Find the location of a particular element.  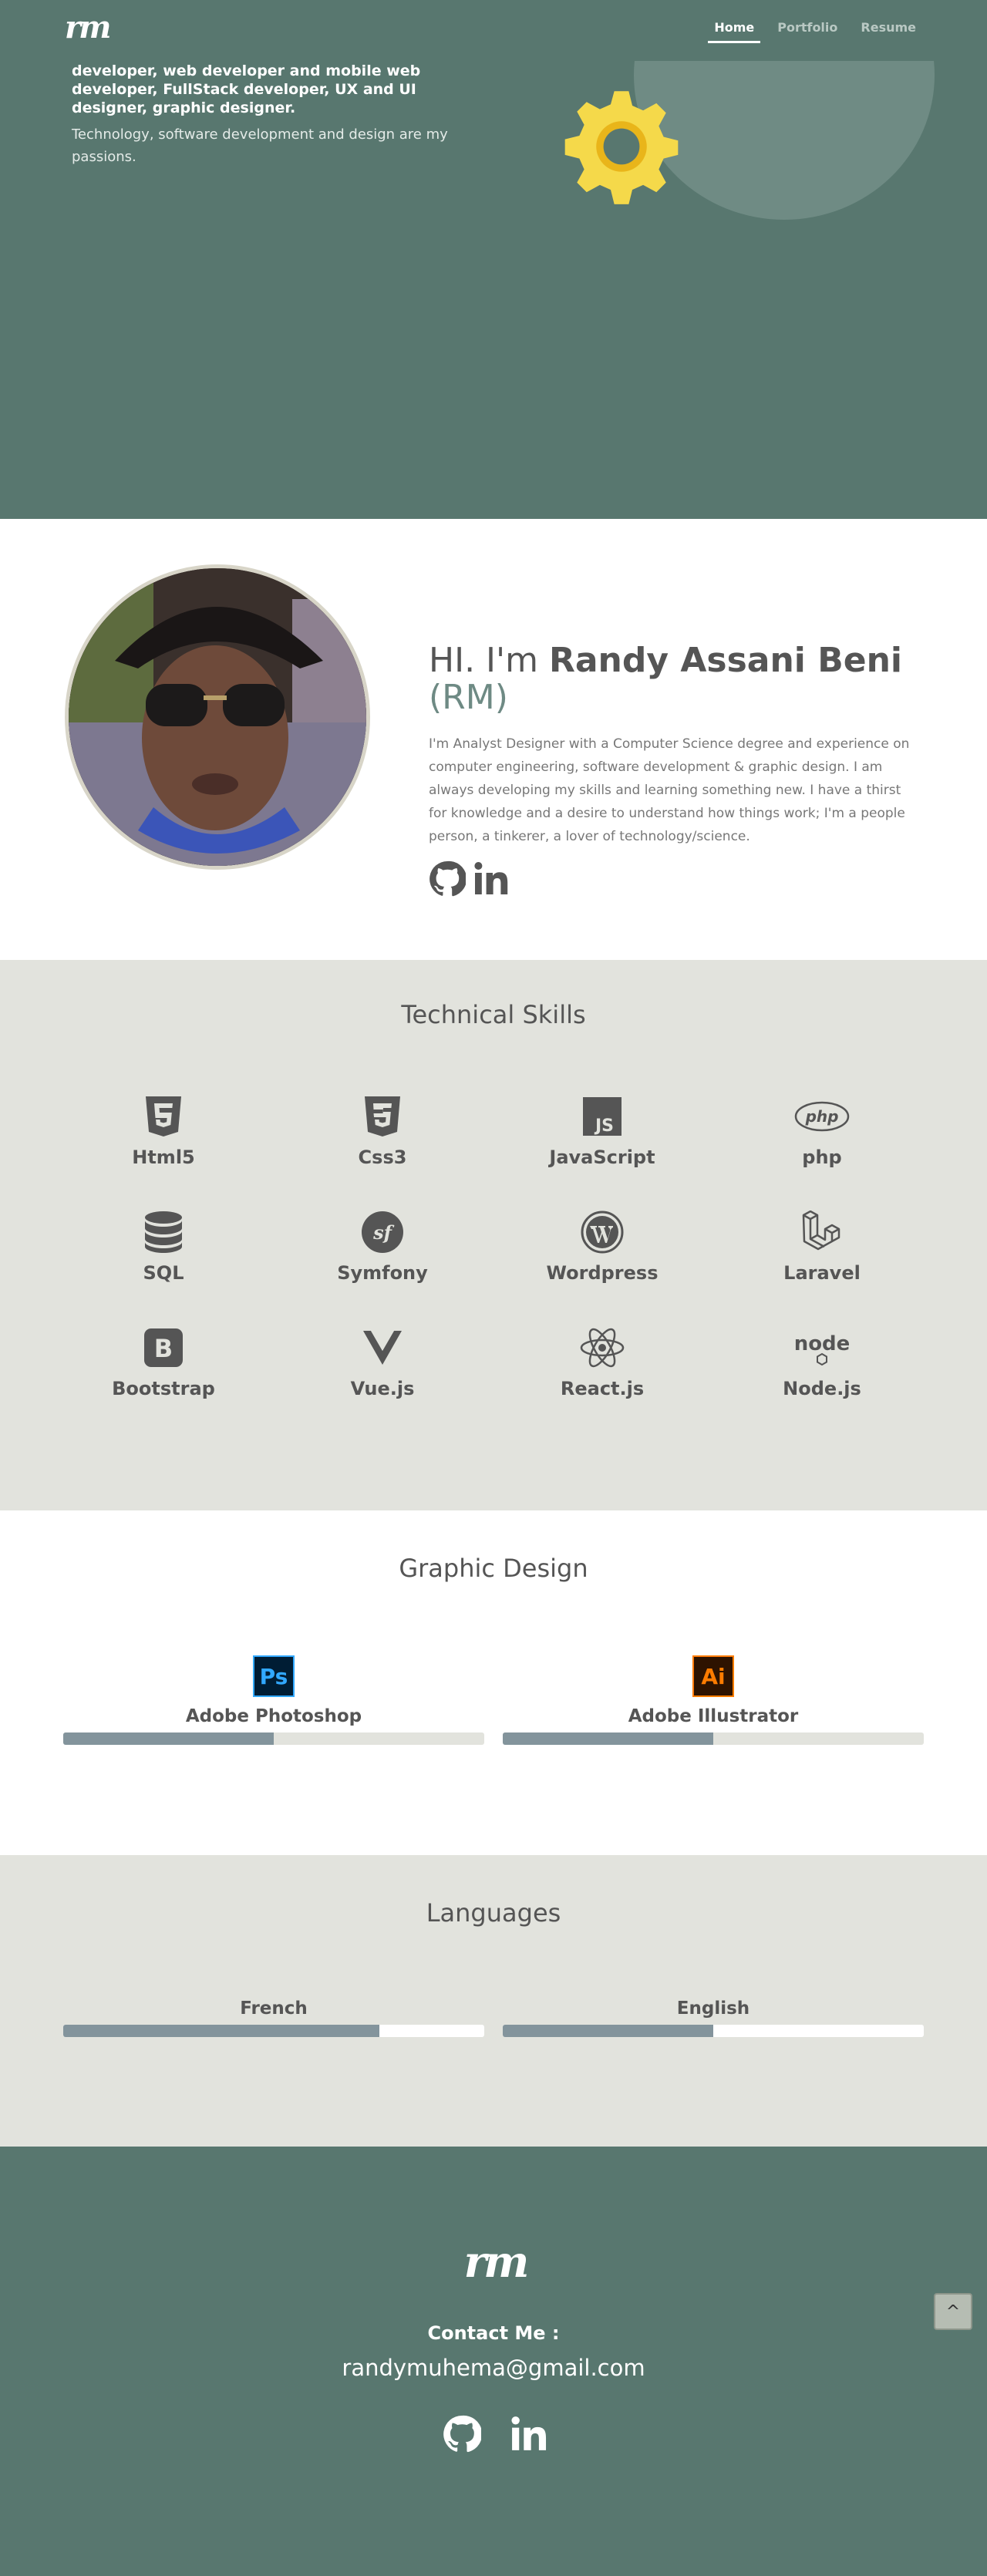

footer-logo: rm is located at coordinates (495, 2263).